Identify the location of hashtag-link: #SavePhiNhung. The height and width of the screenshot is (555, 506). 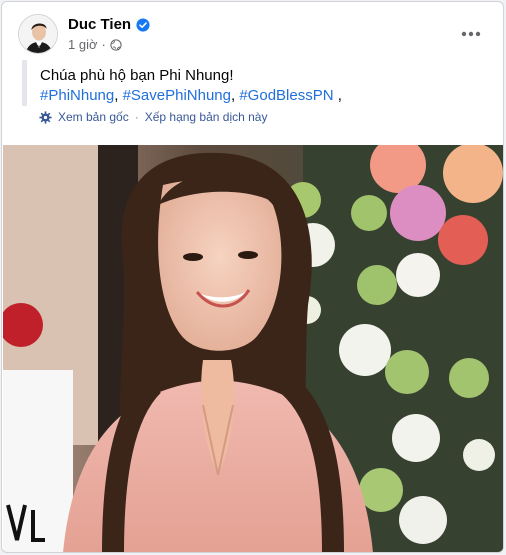
(177, 95).